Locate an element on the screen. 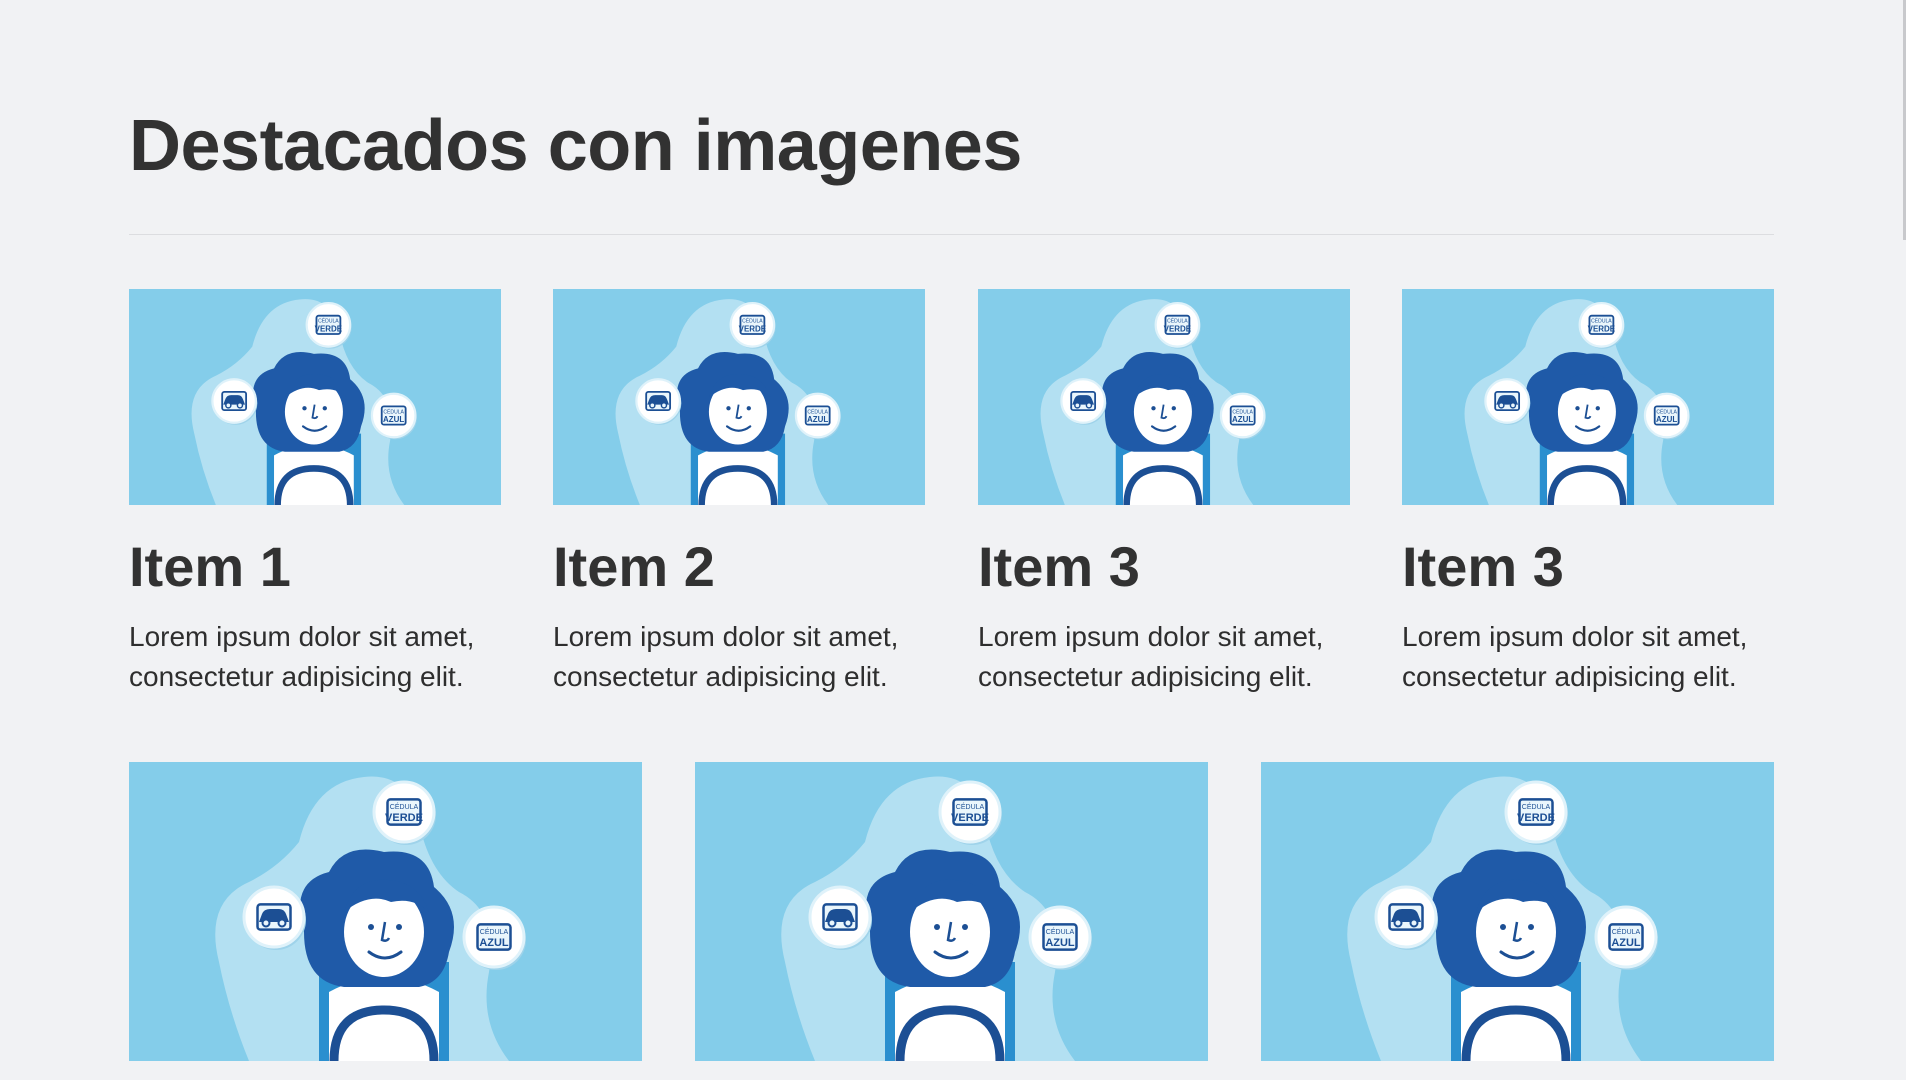  card-title: Item 1 is located at coordinates (210, 566).